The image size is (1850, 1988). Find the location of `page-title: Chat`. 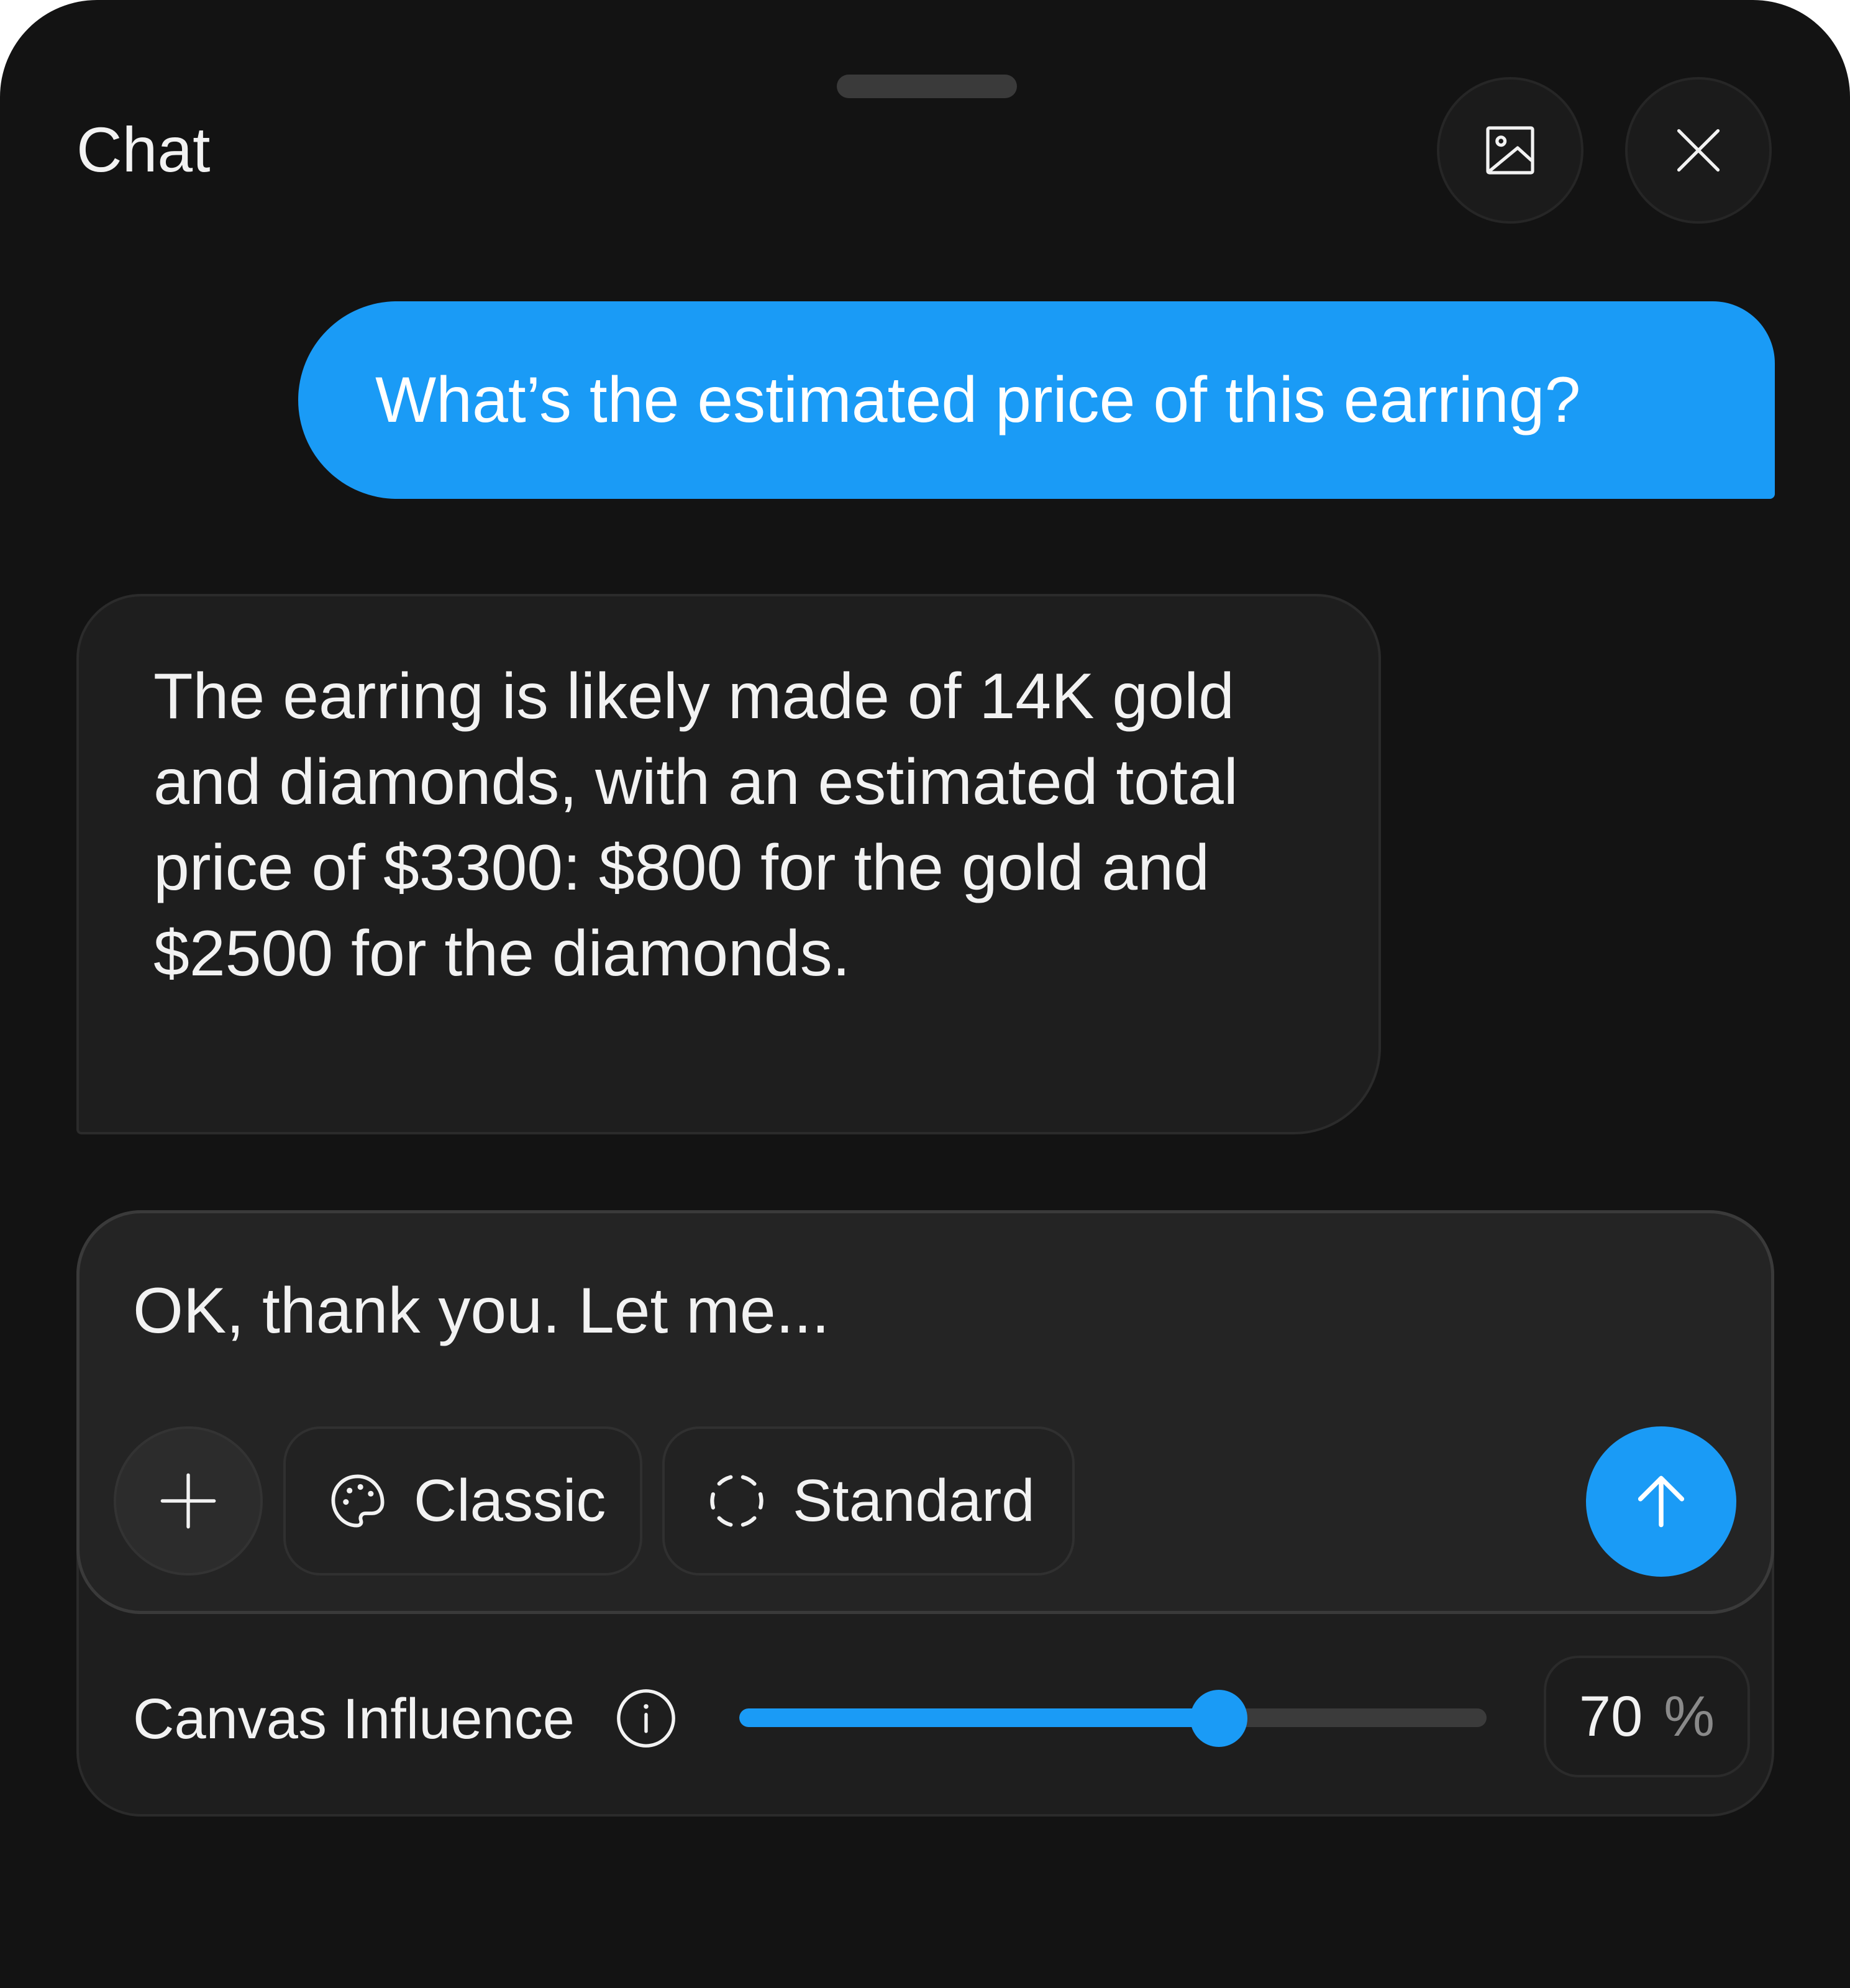

page-title: Chat is located at coordinates (143, 149).